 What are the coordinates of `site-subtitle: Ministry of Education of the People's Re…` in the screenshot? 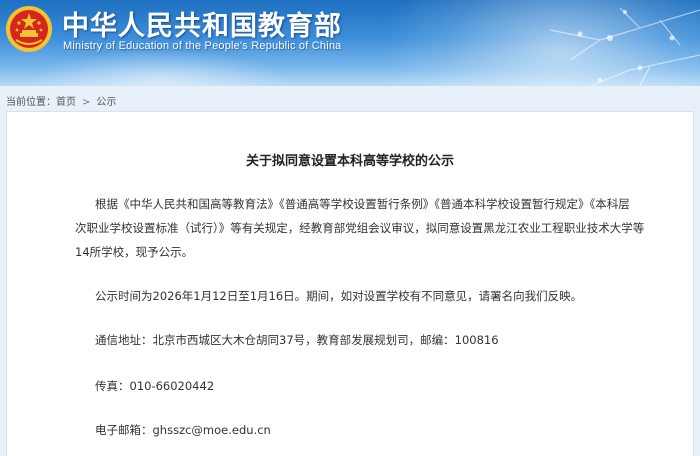 It's located at (202, 46).